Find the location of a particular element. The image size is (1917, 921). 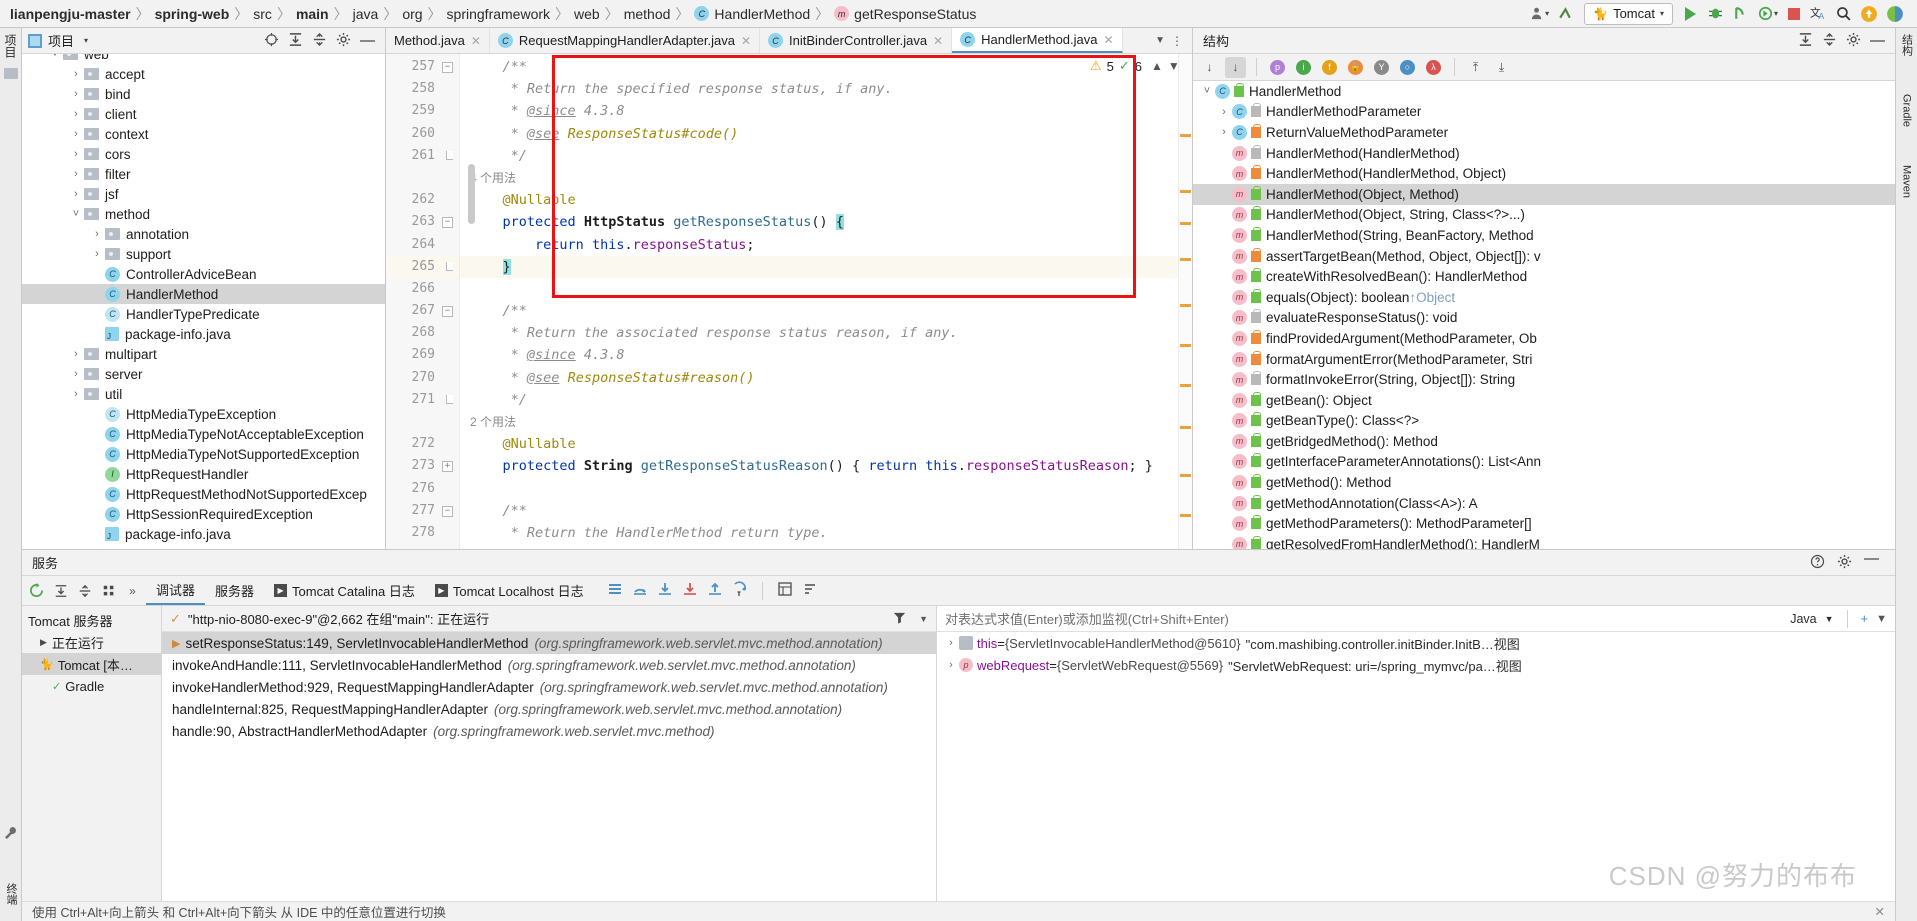

rerun-icon is located at coordinates (36, 590).